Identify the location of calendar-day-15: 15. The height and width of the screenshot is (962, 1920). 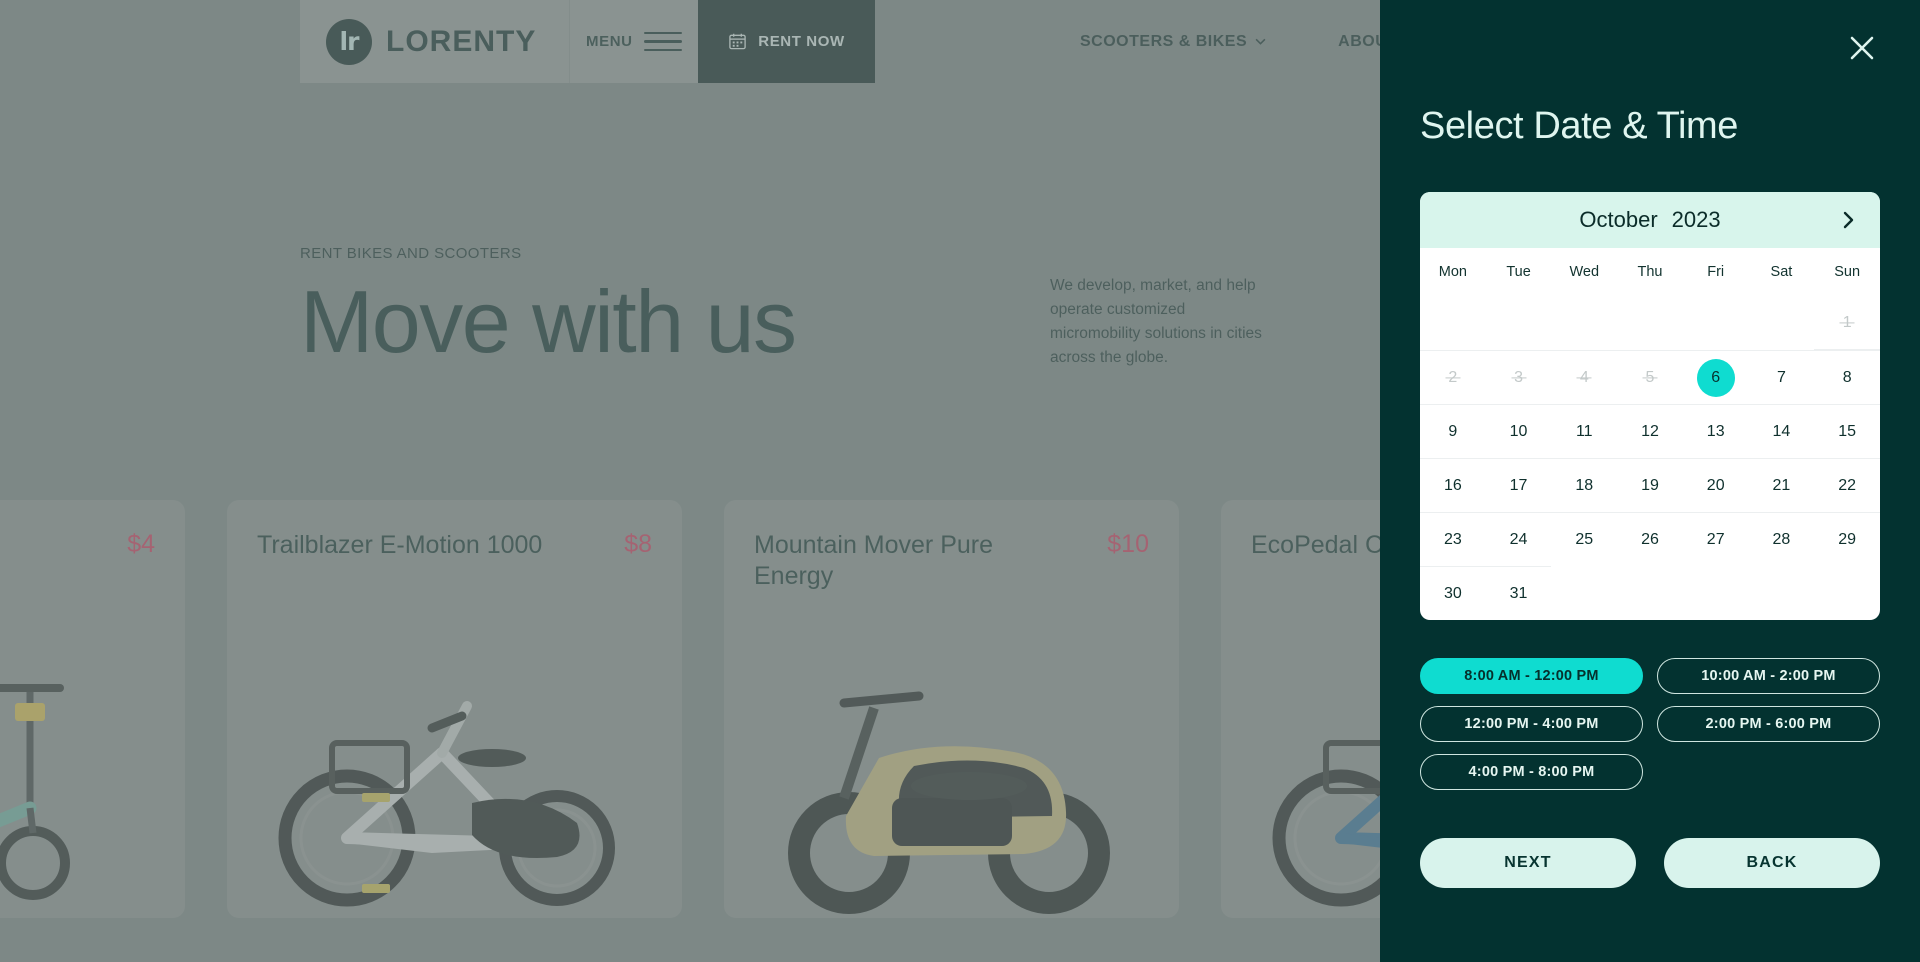
(1847, 431).